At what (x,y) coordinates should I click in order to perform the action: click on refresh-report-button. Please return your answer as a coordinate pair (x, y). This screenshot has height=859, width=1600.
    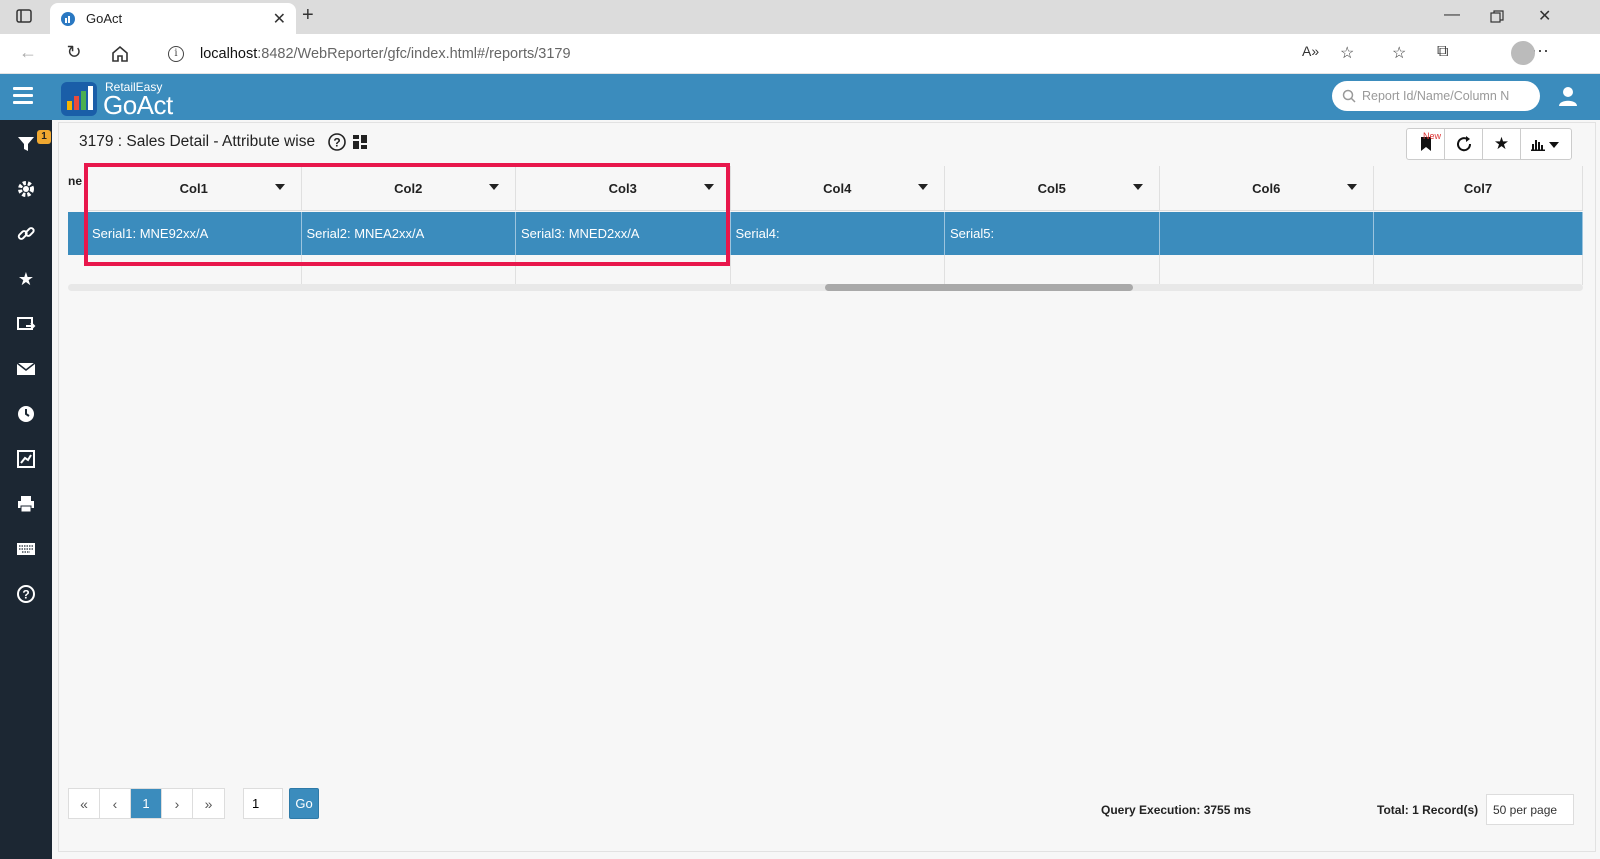
    Looking at the image, I should click on (1464, 144).